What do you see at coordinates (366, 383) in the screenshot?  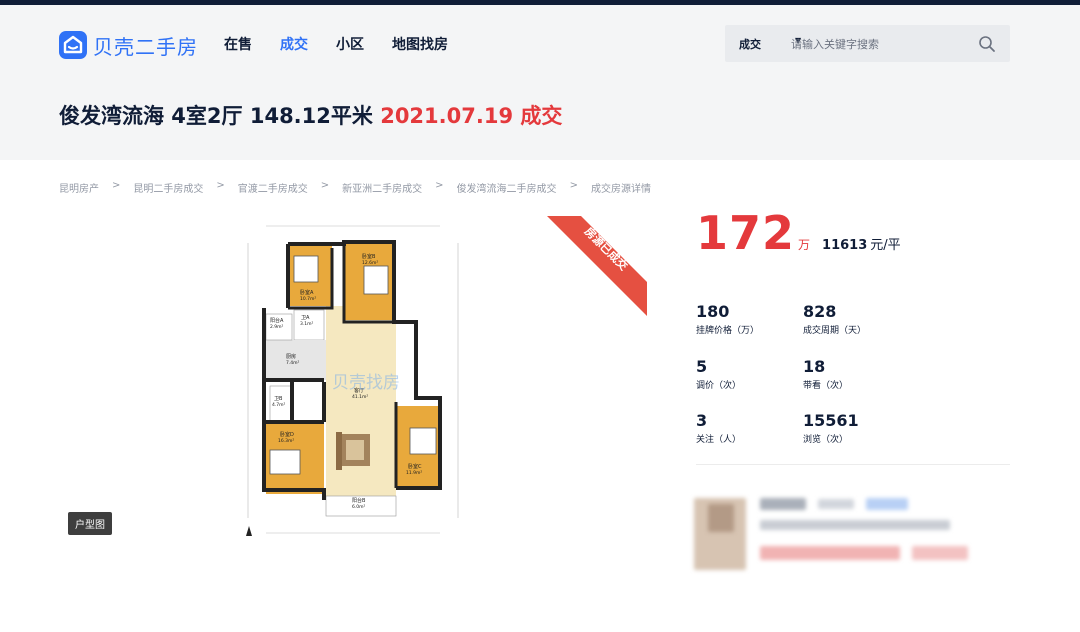 I see `watermark-text: 贝壳找房` at bounding box center [366, 383].